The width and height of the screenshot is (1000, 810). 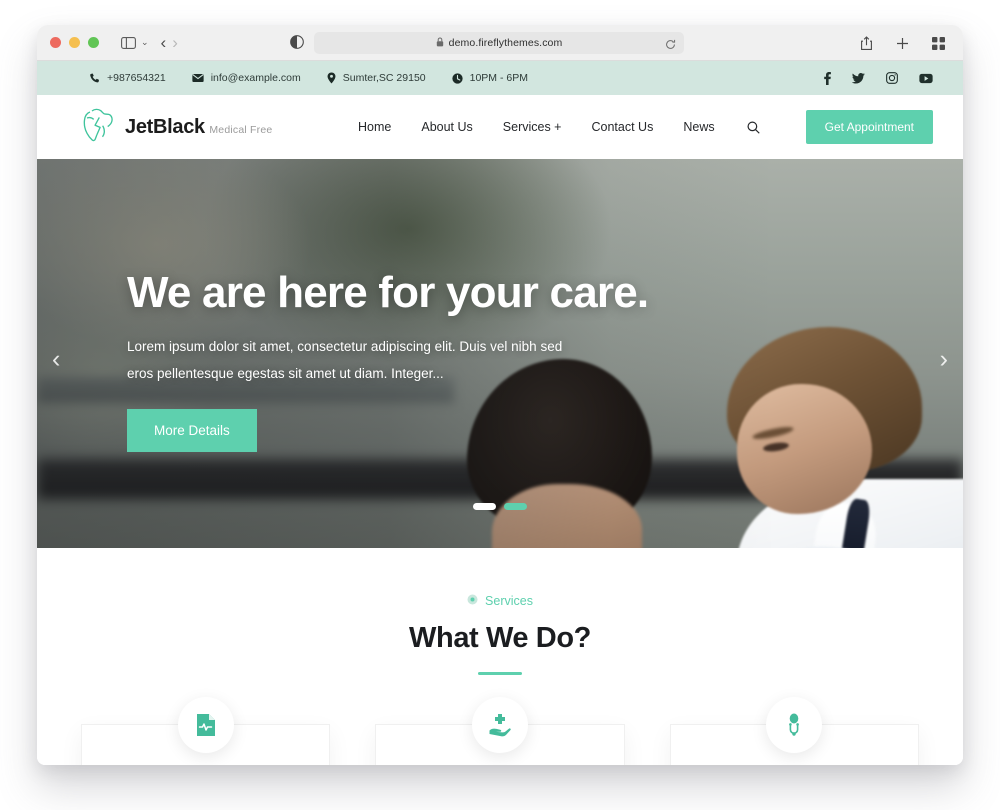 I want to click on nav-item-news: News, so click(x=698, y=127).